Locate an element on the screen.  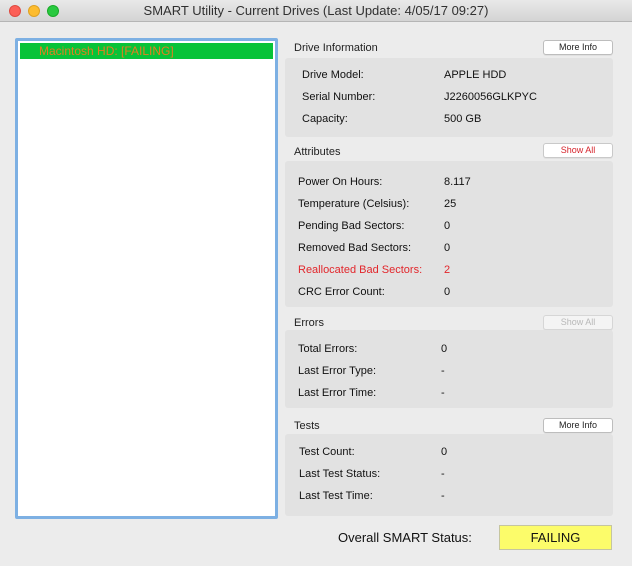
temperature-value: 25 is located at coordinates (450, 204).